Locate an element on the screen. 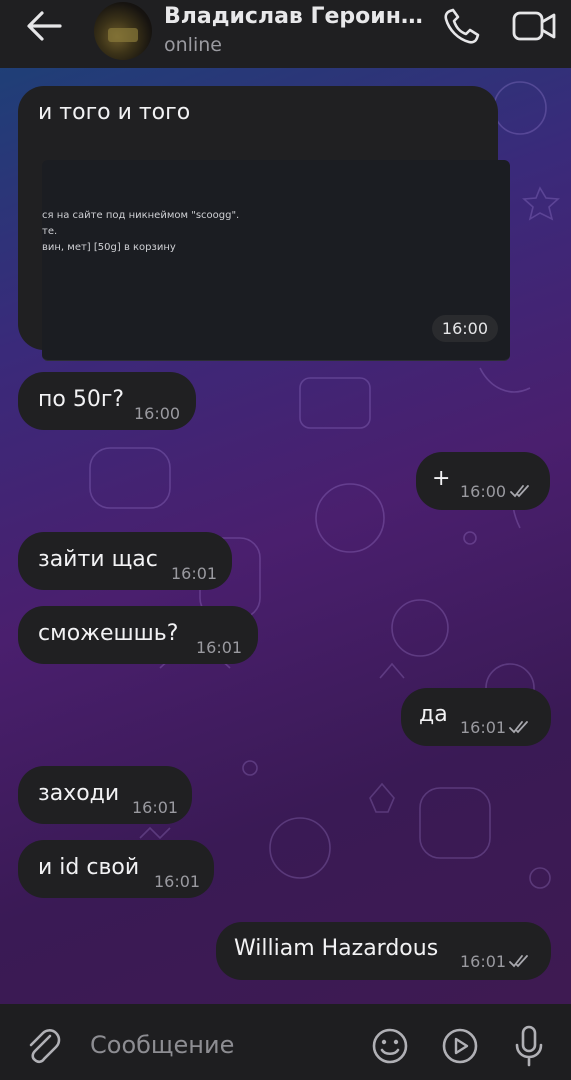 The height and width of the screenshot is (1080, 571). message-bubble-incoming: заходи 16:01 is located at coordinates (105, 795).